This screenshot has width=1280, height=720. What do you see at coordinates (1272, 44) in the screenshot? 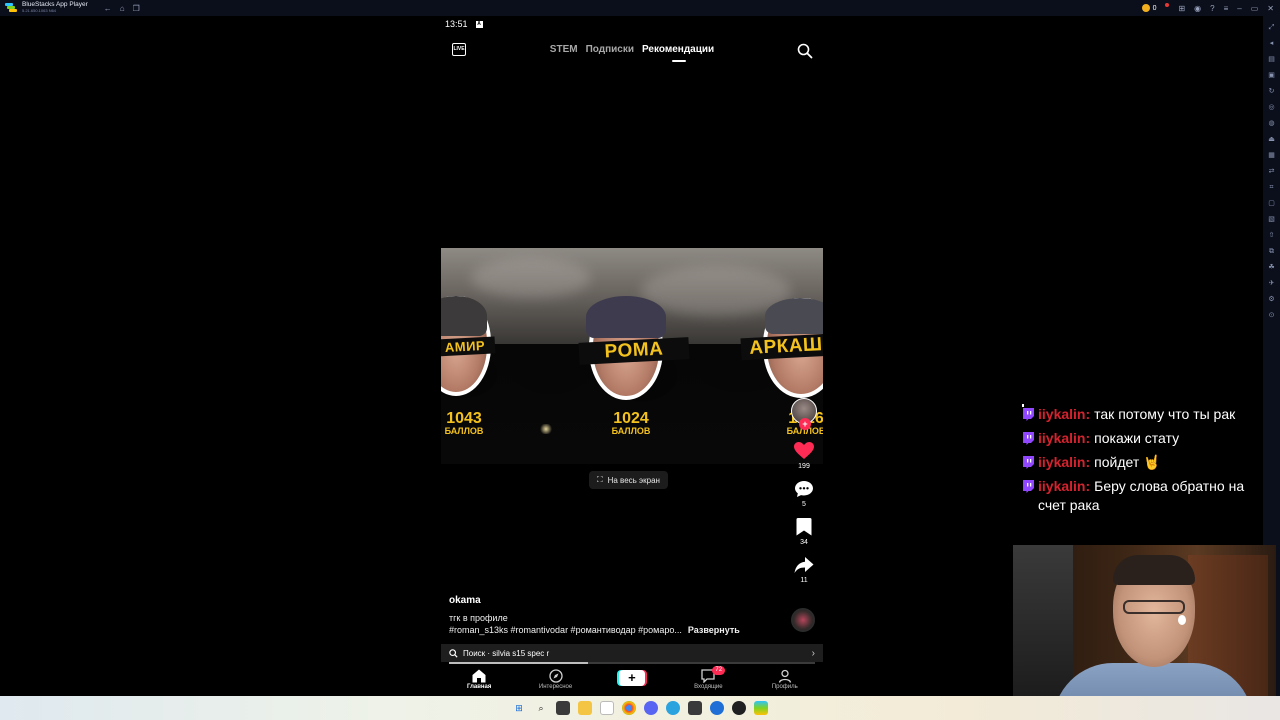
I see `volume-icon: ◂` at bounding box center [1272, 44].